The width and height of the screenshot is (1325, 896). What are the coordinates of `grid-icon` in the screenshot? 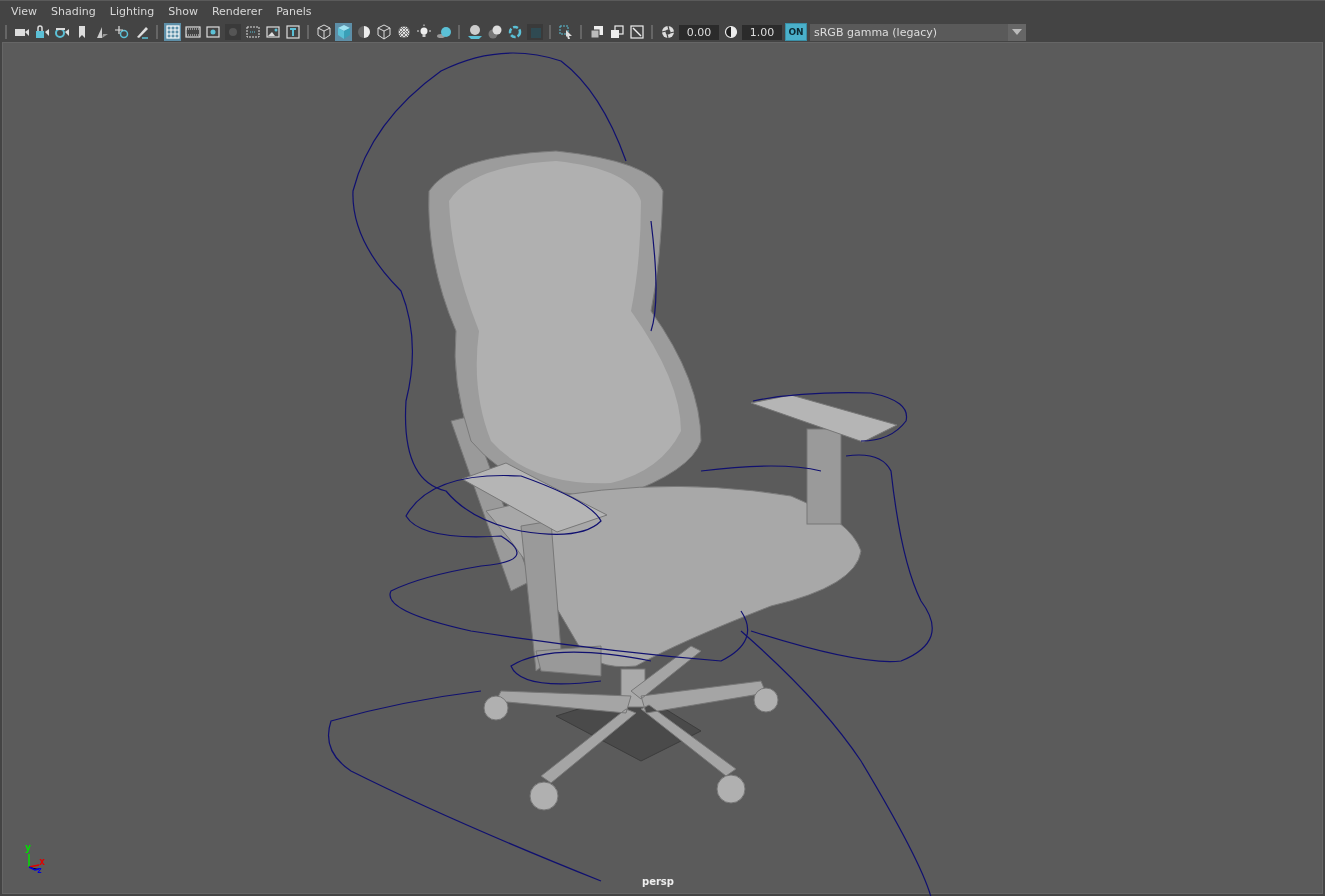 It's located at (172, 32).